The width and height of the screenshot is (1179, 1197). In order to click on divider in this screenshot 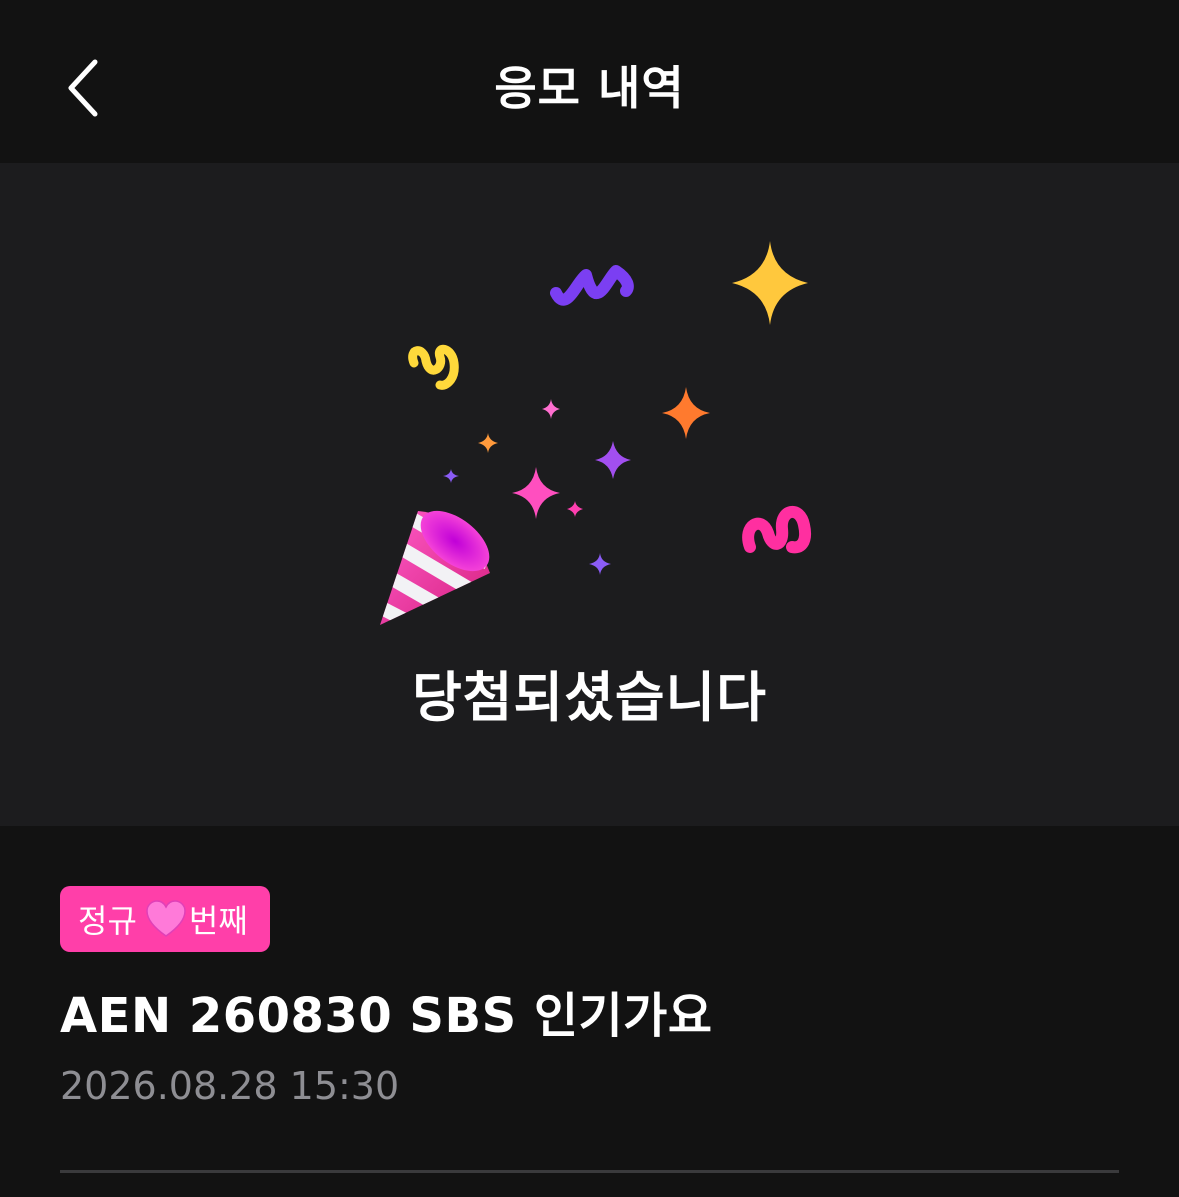, I will do `click(589, 1171)`.